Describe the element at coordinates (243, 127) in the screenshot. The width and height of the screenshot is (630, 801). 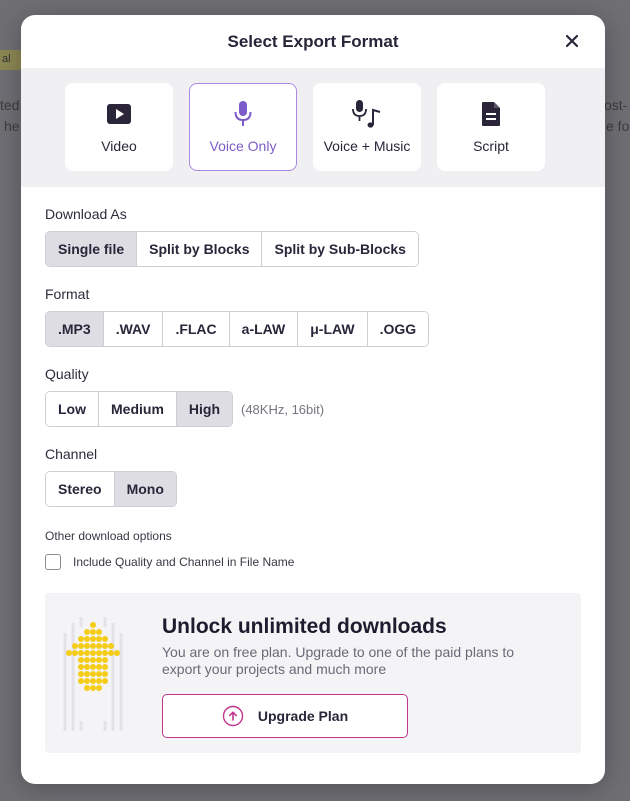
I see `tab-voice-only: Voice Only` at that location.